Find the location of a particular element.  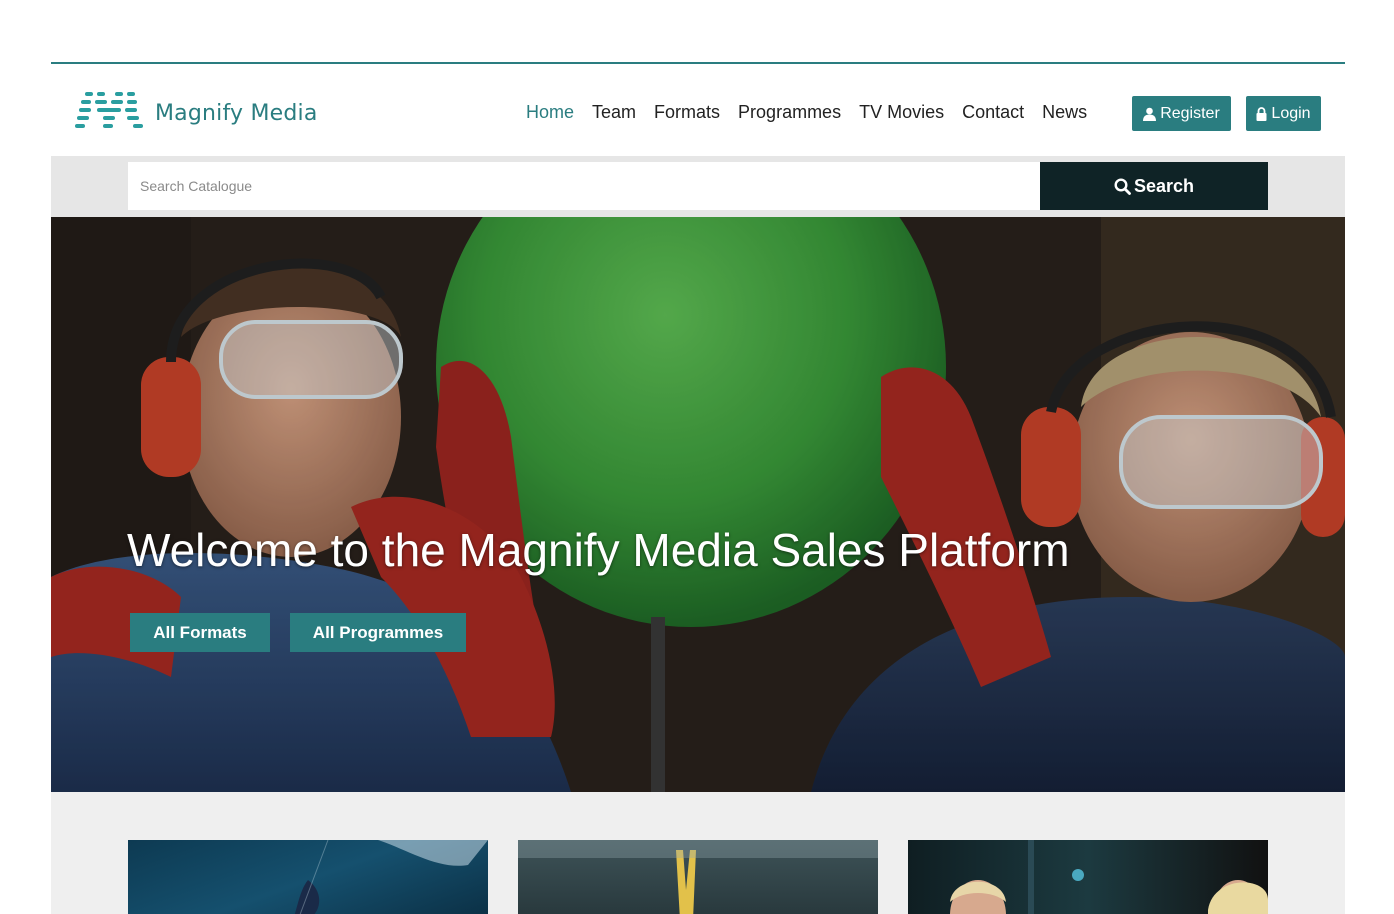

login-label: Login is located at coordinates (1291, 113).